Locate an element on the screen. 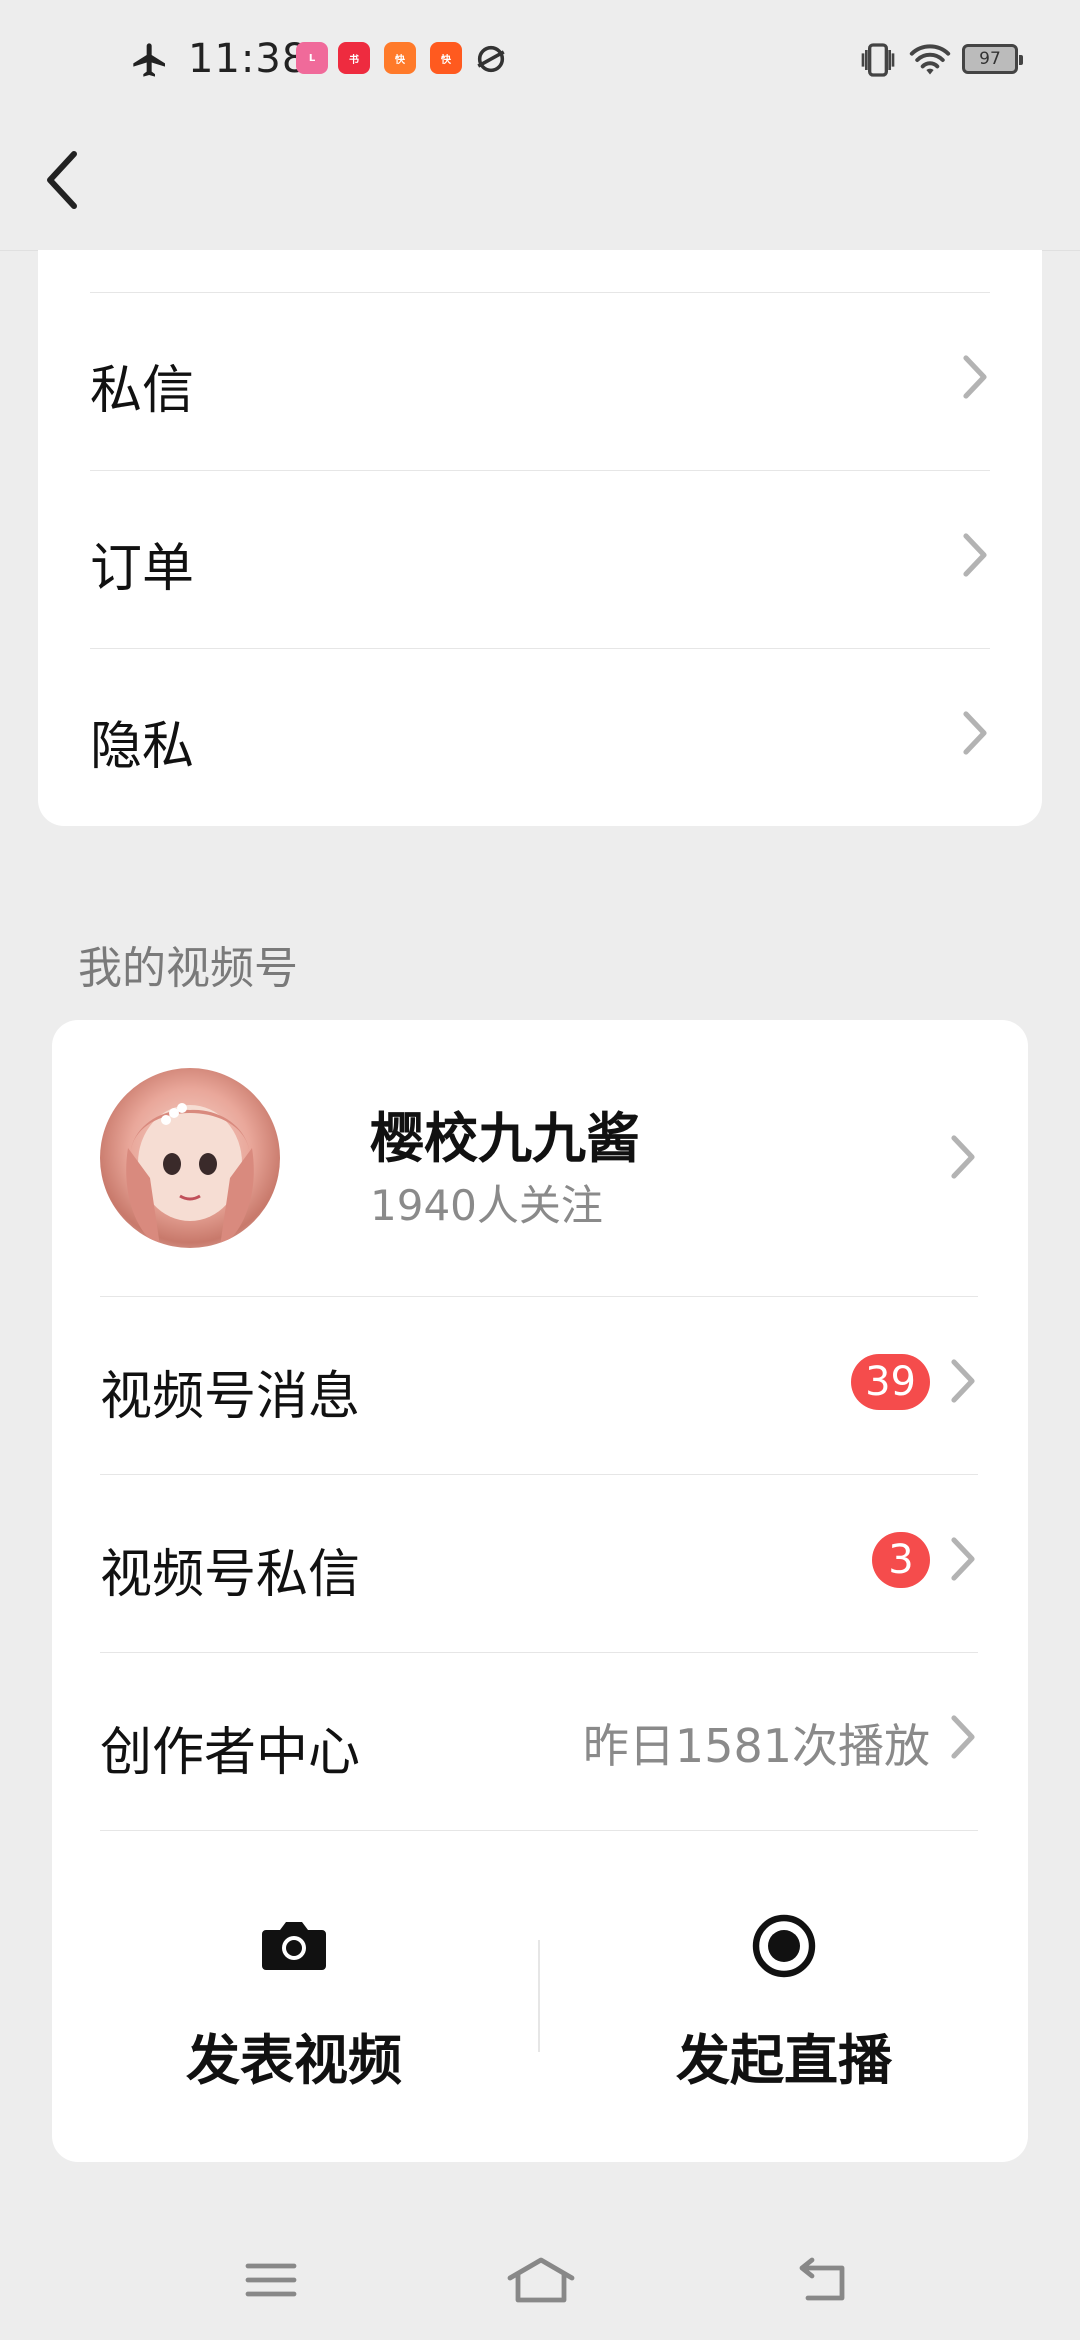 Image resolution: width=1080 pixels, height=2340 pixels. status-bar: 11:38 L 书 快 快 97 is located at coordinates (540, 60).